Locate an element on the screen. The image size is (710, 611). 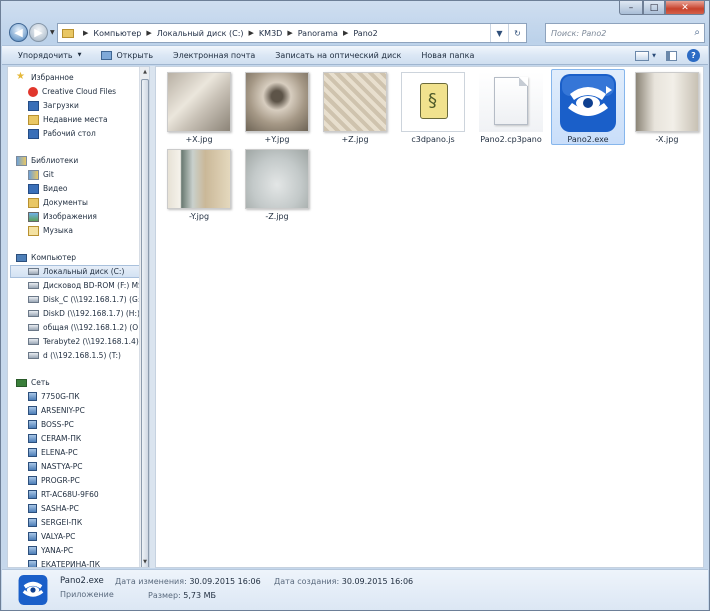
recent-pages-dropdown: ▼ is located at coordinates (52, 32).